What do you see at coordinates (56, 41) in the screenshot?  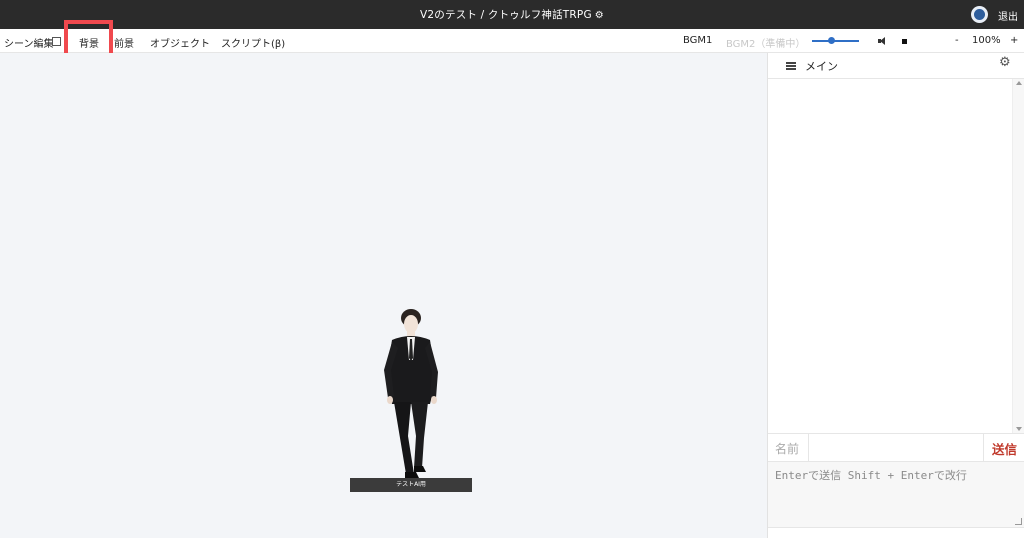 I see `scene-edit-checkbox` at bounding box center [56, 41].